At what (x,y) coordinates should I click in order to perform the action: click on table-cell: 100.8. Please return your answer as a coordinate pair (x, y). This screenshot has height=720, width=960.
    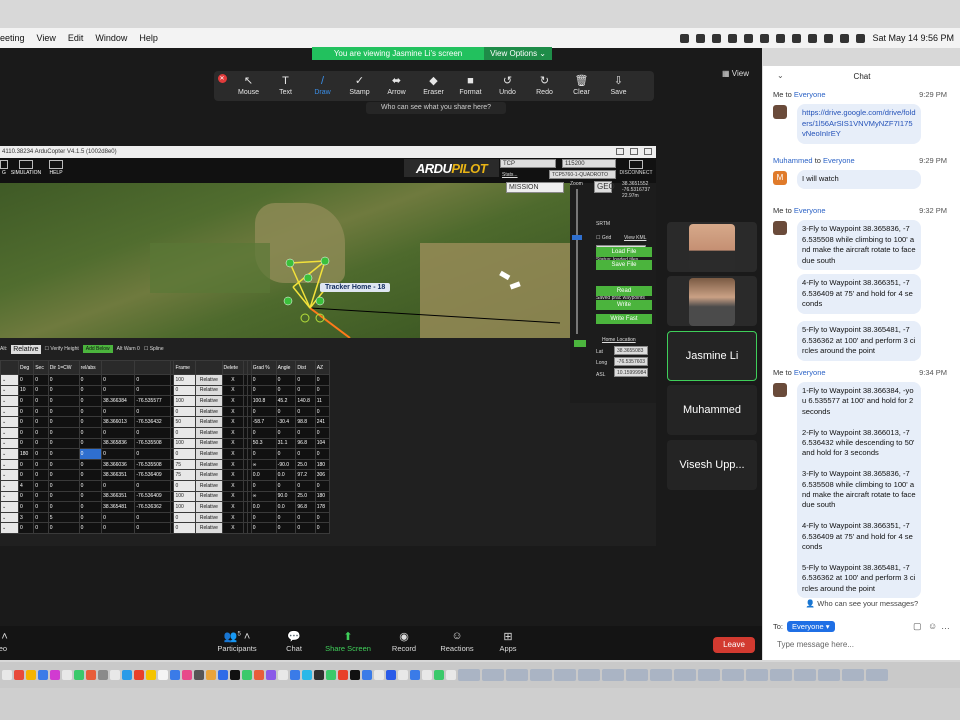
    Looking at the image, I should click on (263, 401).